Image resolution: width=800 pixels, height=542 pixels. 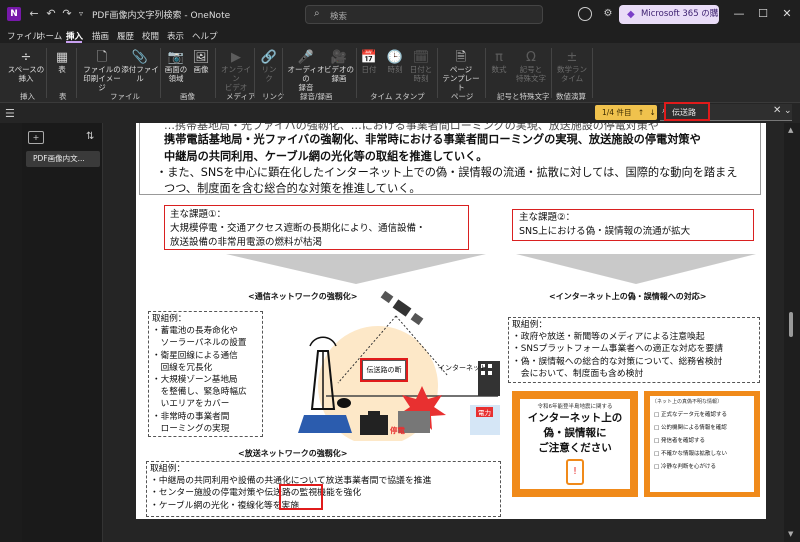 I want to click on search-input: ⌕ 検索, so click(x=424, y=14).